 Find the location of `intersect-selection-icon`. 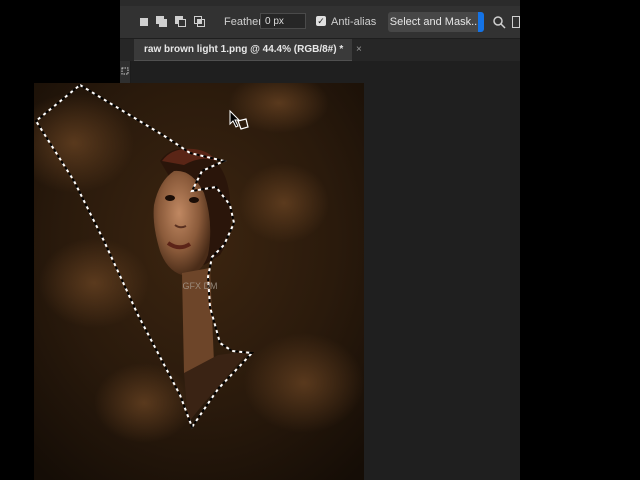

intersect-selection-icon is located at coordinates (200, 22).